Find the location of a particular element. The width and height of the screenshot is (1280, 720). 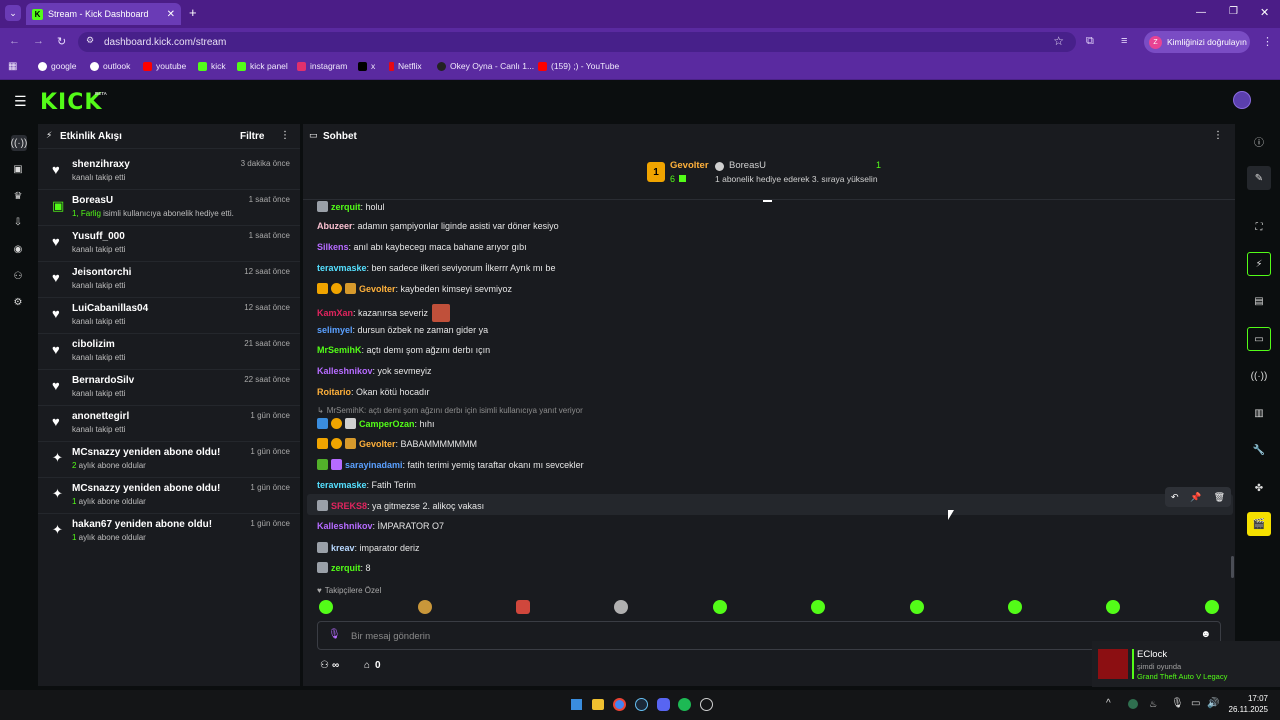

broadcast-icon: ((·)) is located at coordinates (1259, 376).